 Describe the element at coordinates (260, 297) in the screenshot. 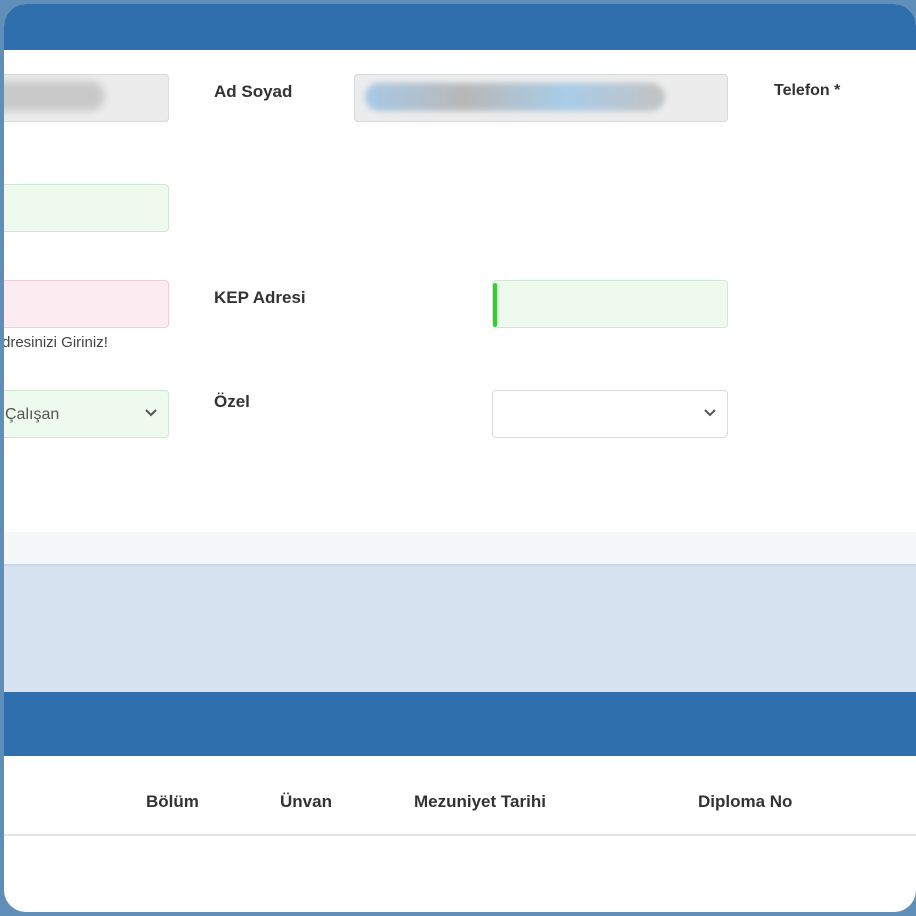

I see `kep-adresi-label: KEP Adresi` at that location.